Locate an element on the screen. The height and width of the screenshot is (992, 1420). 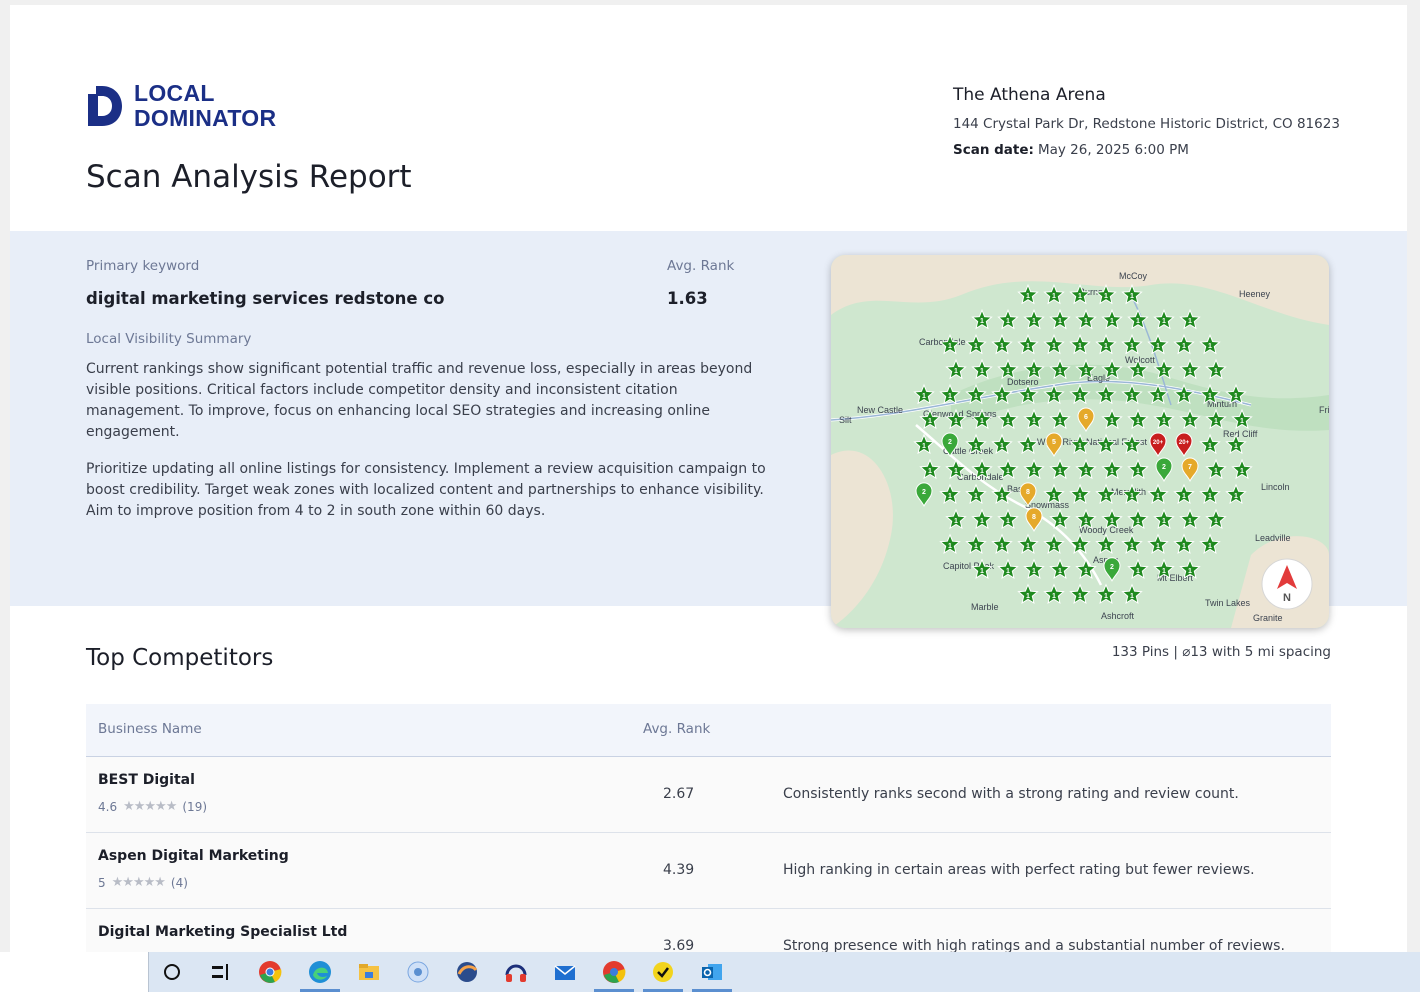
taskbar-search-box is located at coordinates (74, 972).